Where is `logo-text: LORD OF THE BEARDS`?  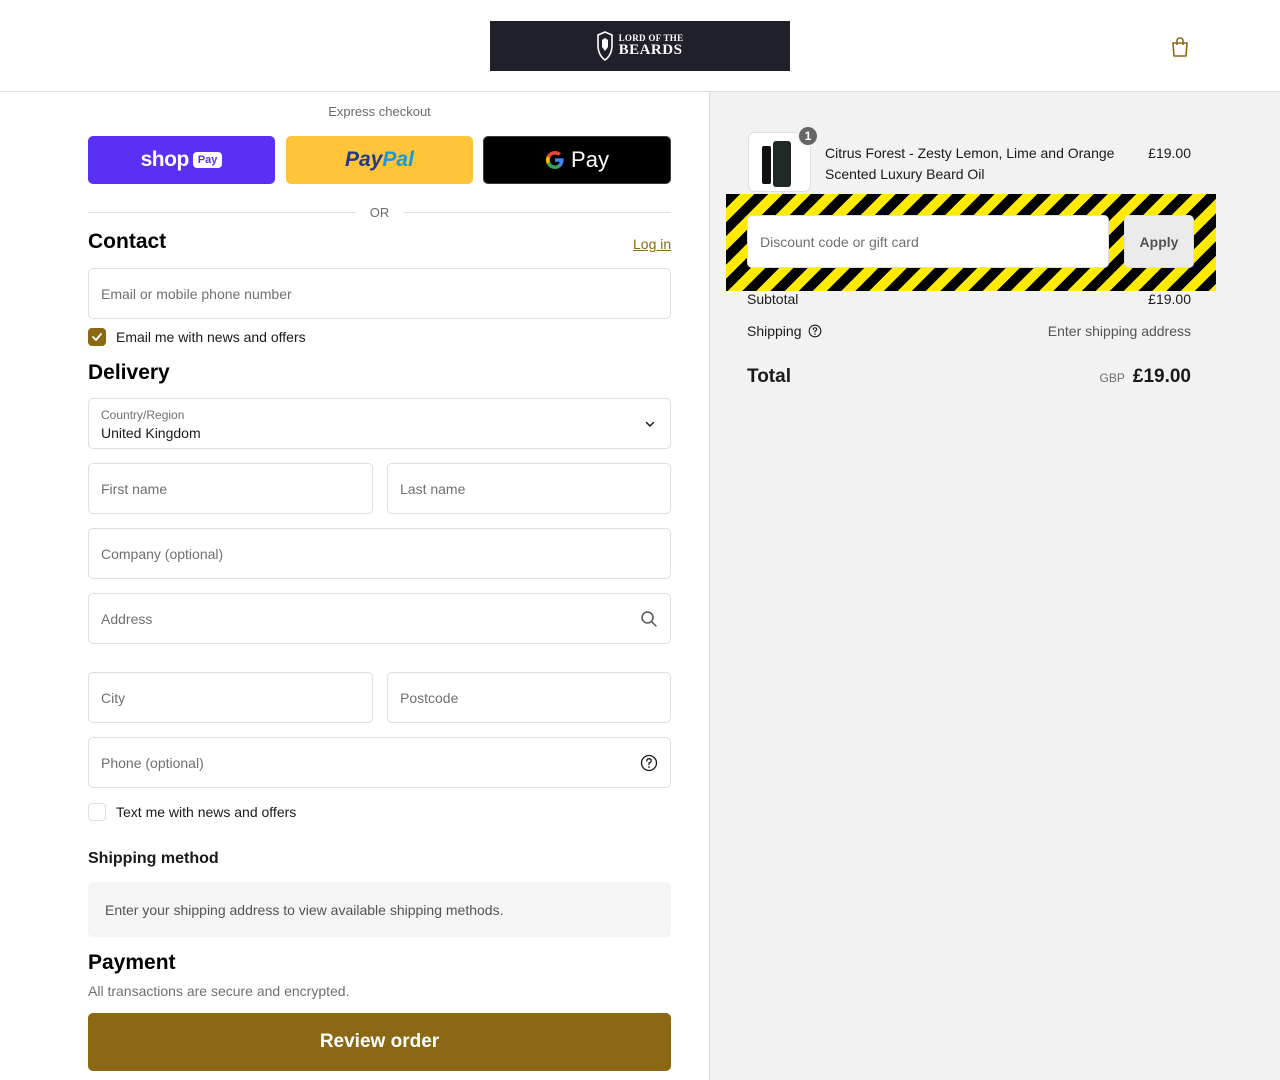
logo-text: LORD OF THE BEARDS is located at coordinates (651, 46).